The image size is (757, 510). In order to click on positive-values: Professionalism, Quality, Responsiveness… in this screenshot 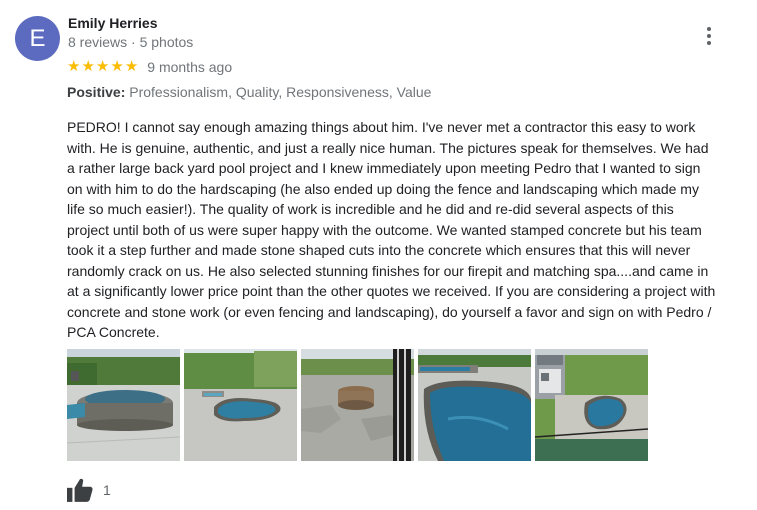, I will do `click(278, 92)`.